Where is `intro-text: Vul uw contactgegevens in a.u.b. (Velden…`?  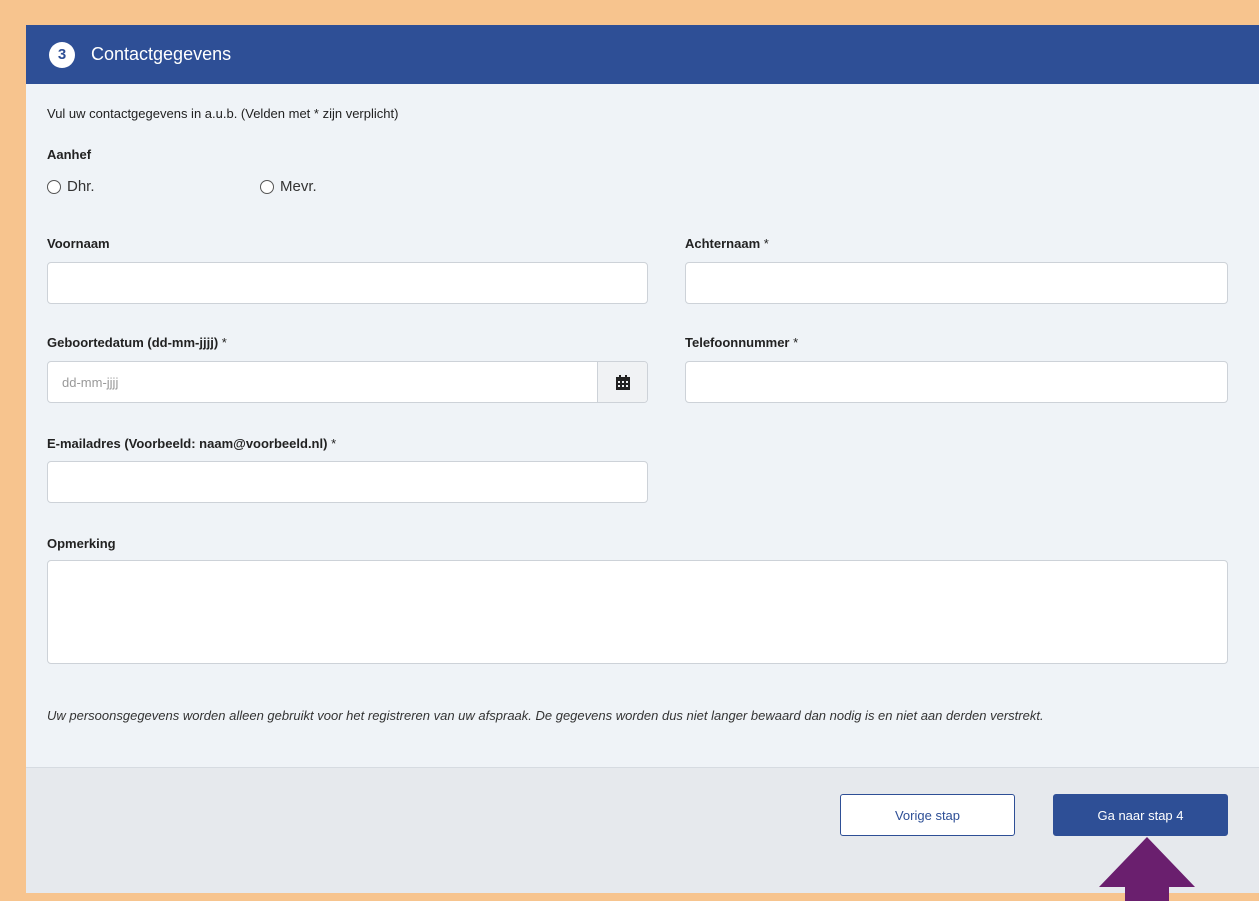
intro-text: Vul uw contactgegevens in a.u.b. (Velden… is located at coordinates (223, 113).